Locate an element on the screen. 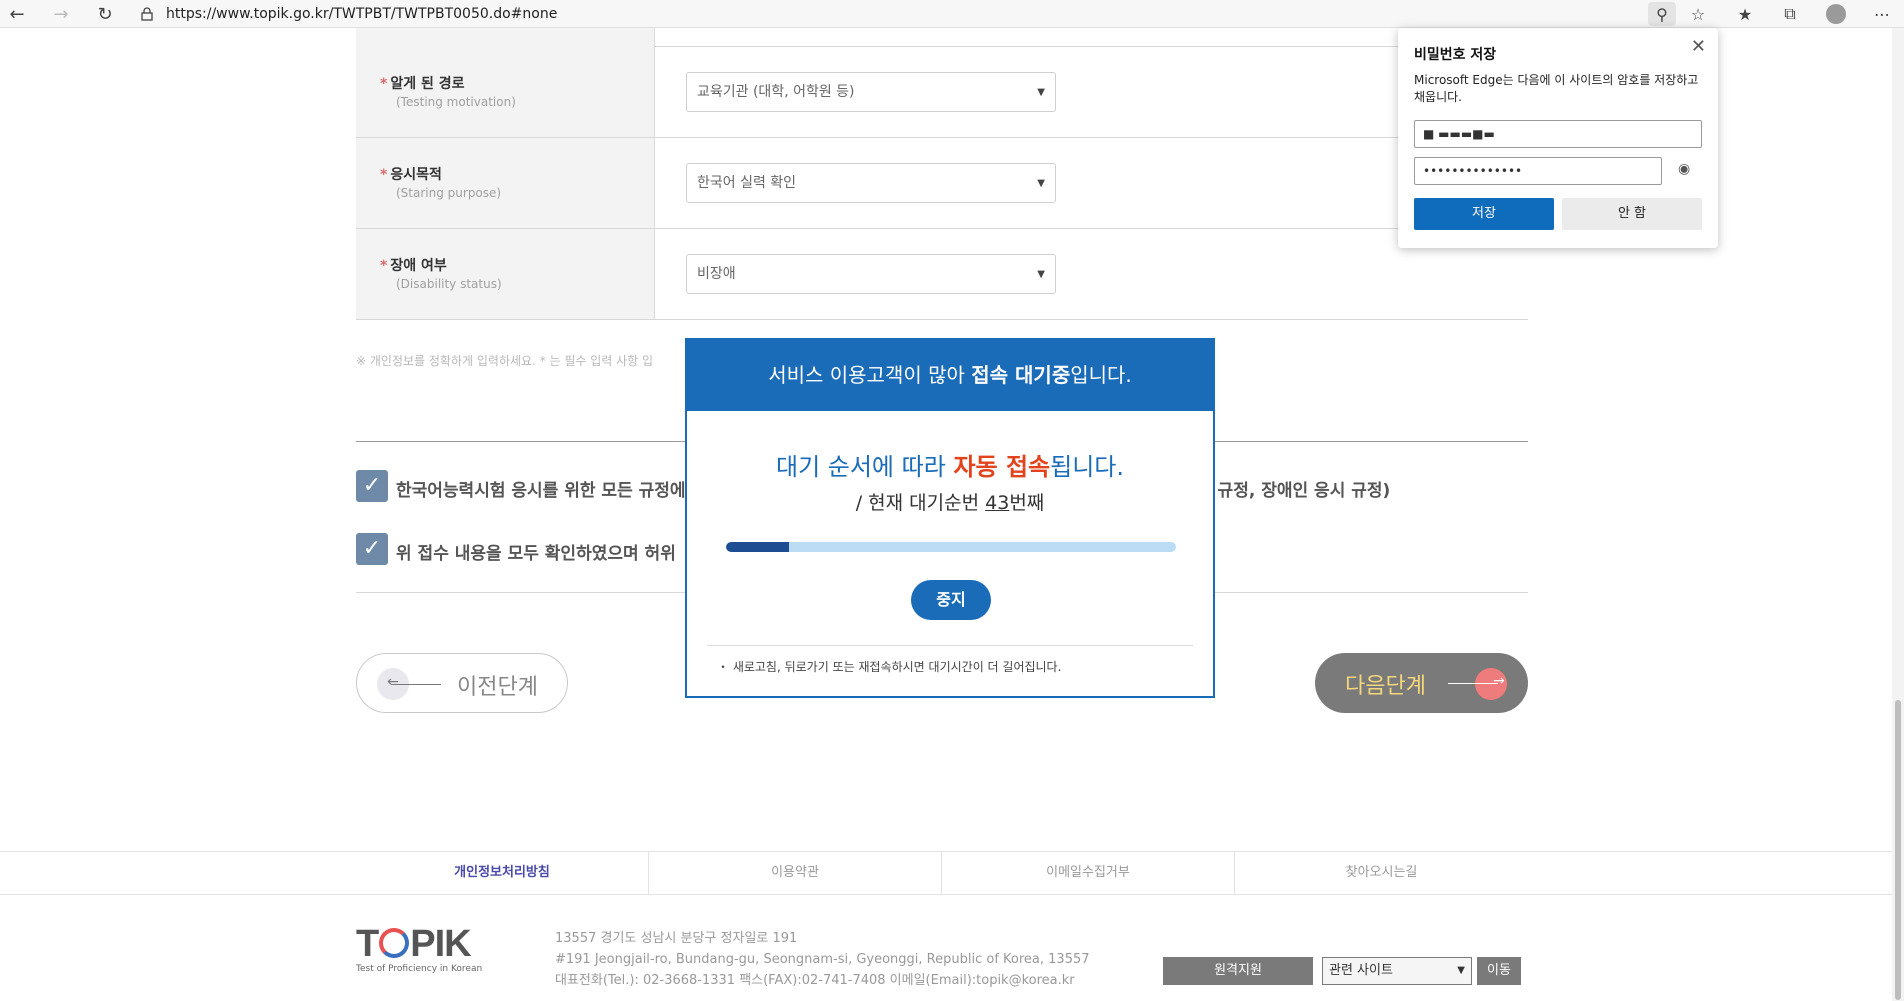 The width and height of the screenshot is (1904, 1001). prev-step-button: ← 이전단계 is located at coordinates (462, 683).